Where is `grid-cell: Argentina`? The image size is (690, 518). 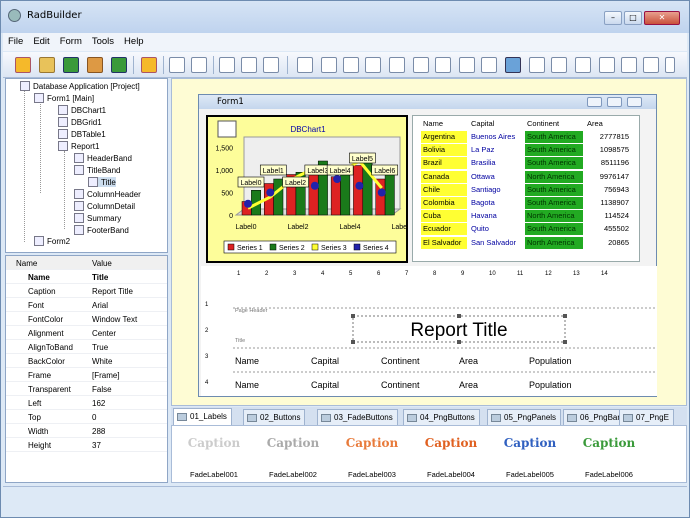 grid-cell: Argentina is located at coordinates (444, 137).